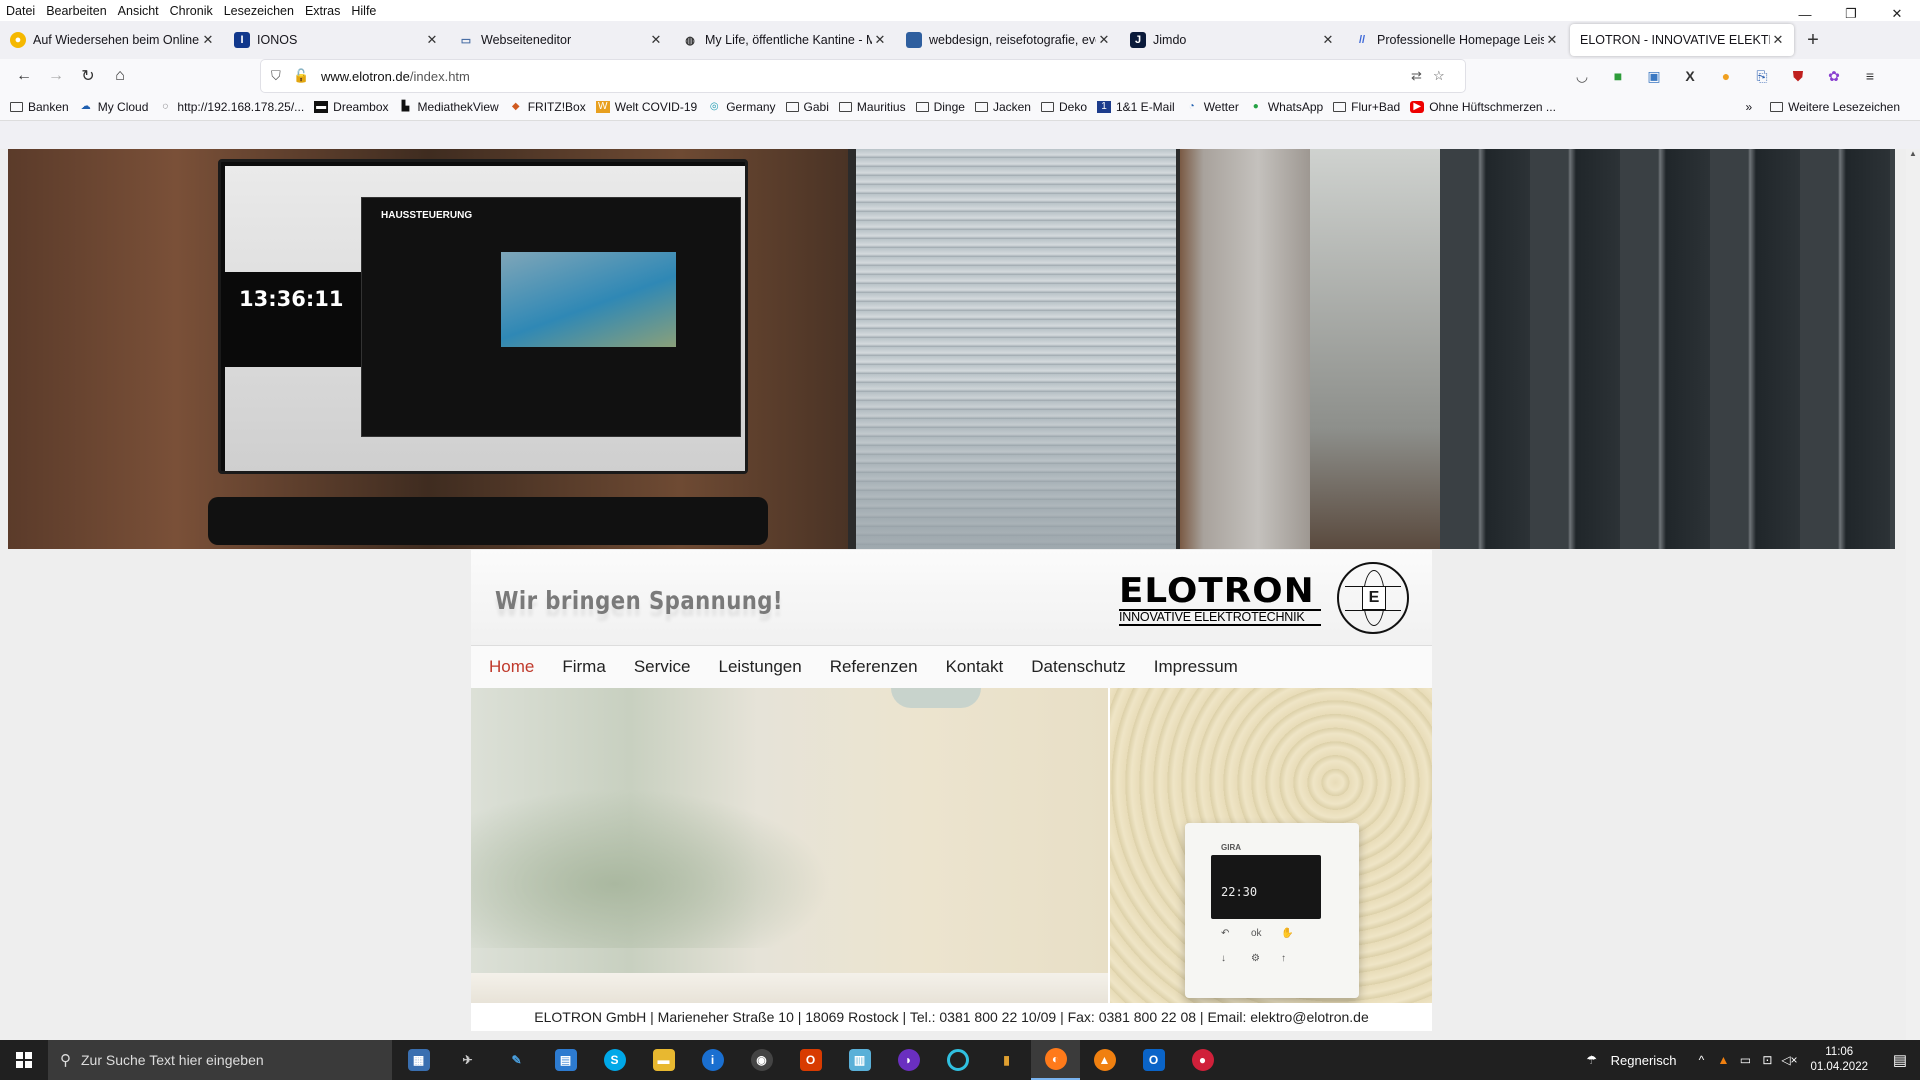 This screenshot has height=1080, width=1920. I want to click on translate-icon: ⇄, so click(1422, 76).